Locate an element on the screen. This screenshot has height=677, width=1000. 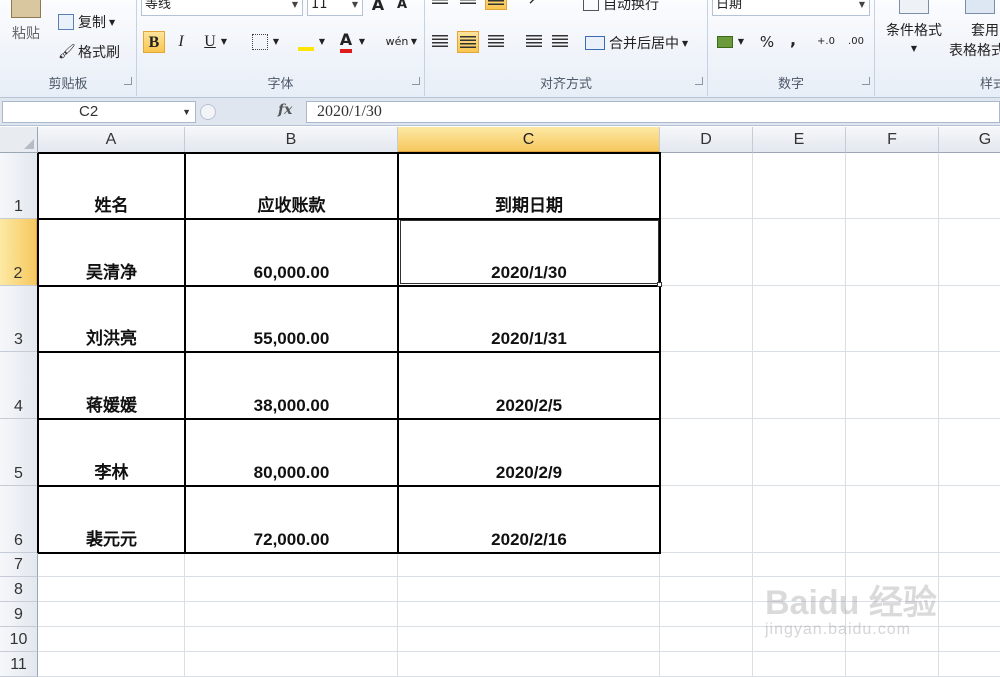
row-header-2: 2 is located at coordinates (19, 252).